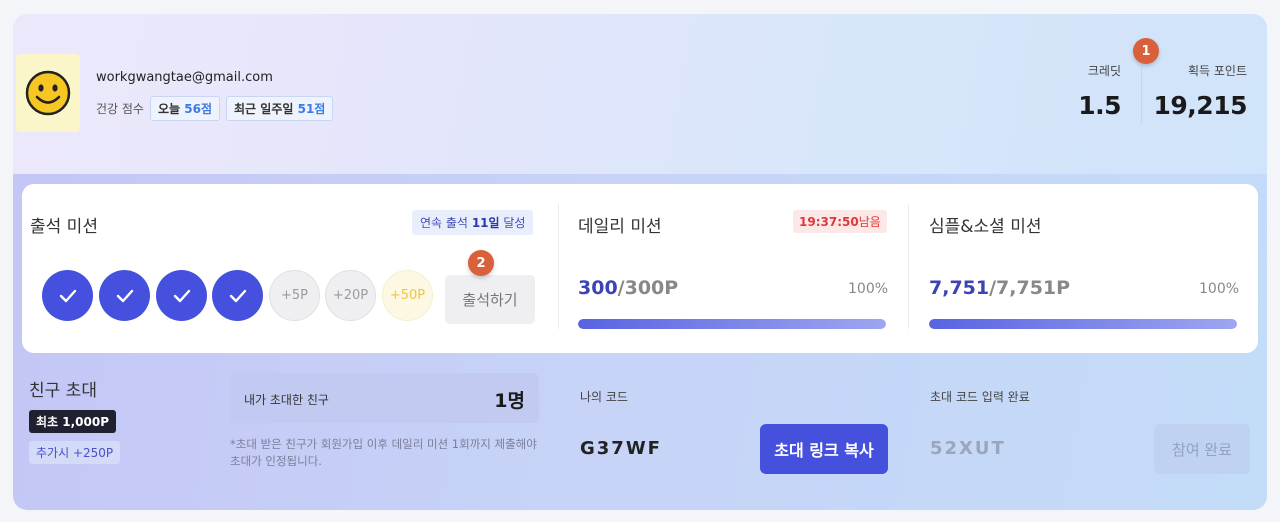 The height and width of the screenshot is (522, 1280). I want to click on daily-percent: 100%, so click(868, 289).